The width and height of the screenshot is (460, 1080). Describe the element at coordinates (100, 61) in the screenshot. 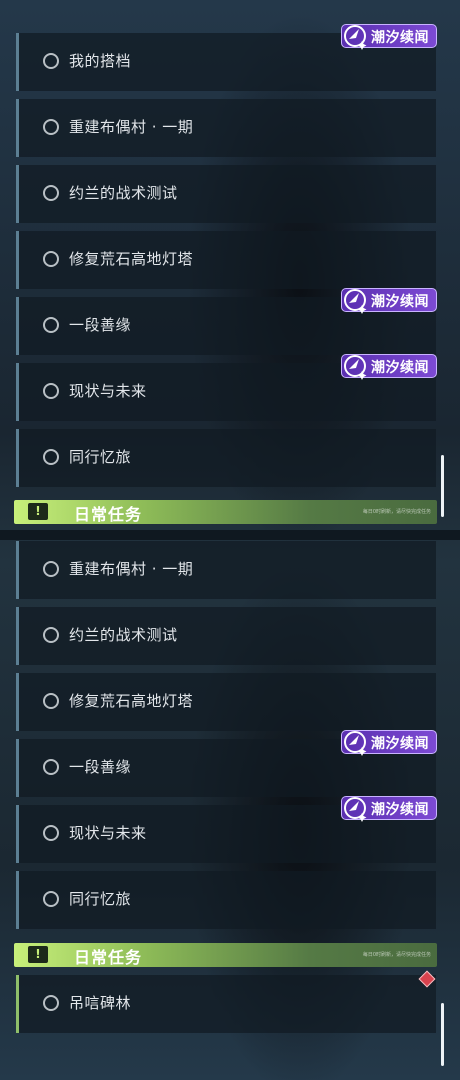

I see `quest-title: 我的搭档` at that location.